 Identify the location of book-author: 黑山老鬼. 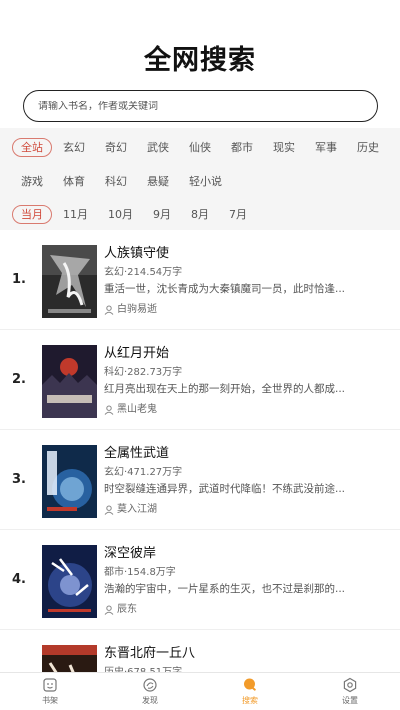
(246, 409).